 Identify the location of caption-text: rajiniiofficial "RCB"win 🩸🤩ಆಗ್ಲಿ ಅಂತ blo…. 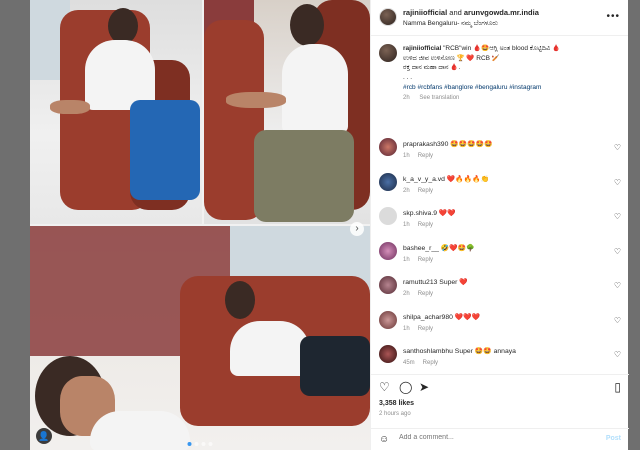
(511, 63).